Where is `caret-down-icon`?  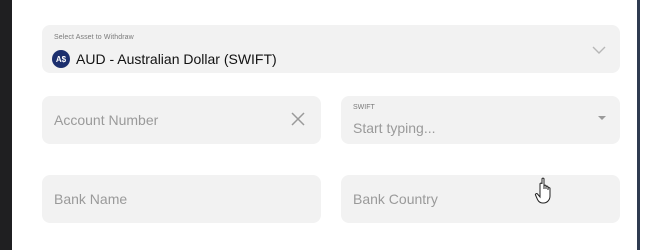 caret-down-icon is located at coordinates (602, 118).